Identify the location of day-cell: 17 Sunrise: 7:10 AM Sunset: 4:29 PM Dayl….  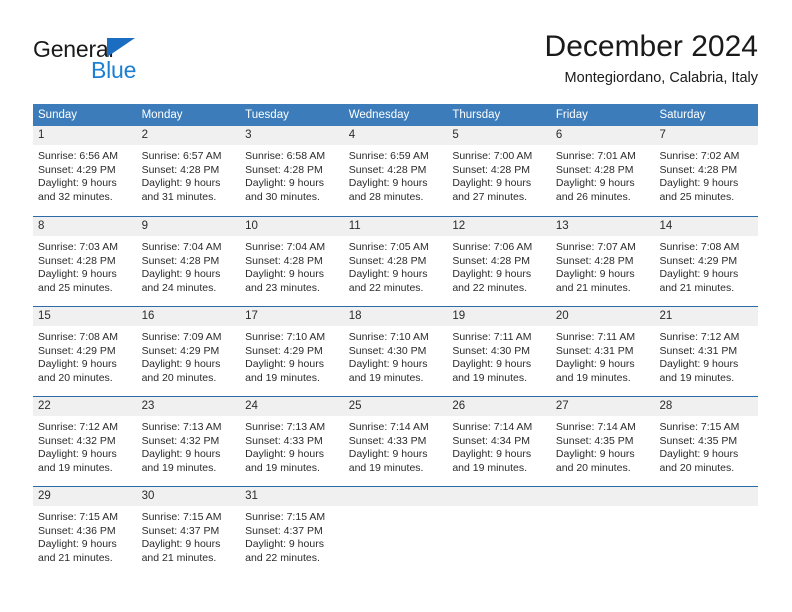
(292, 351).